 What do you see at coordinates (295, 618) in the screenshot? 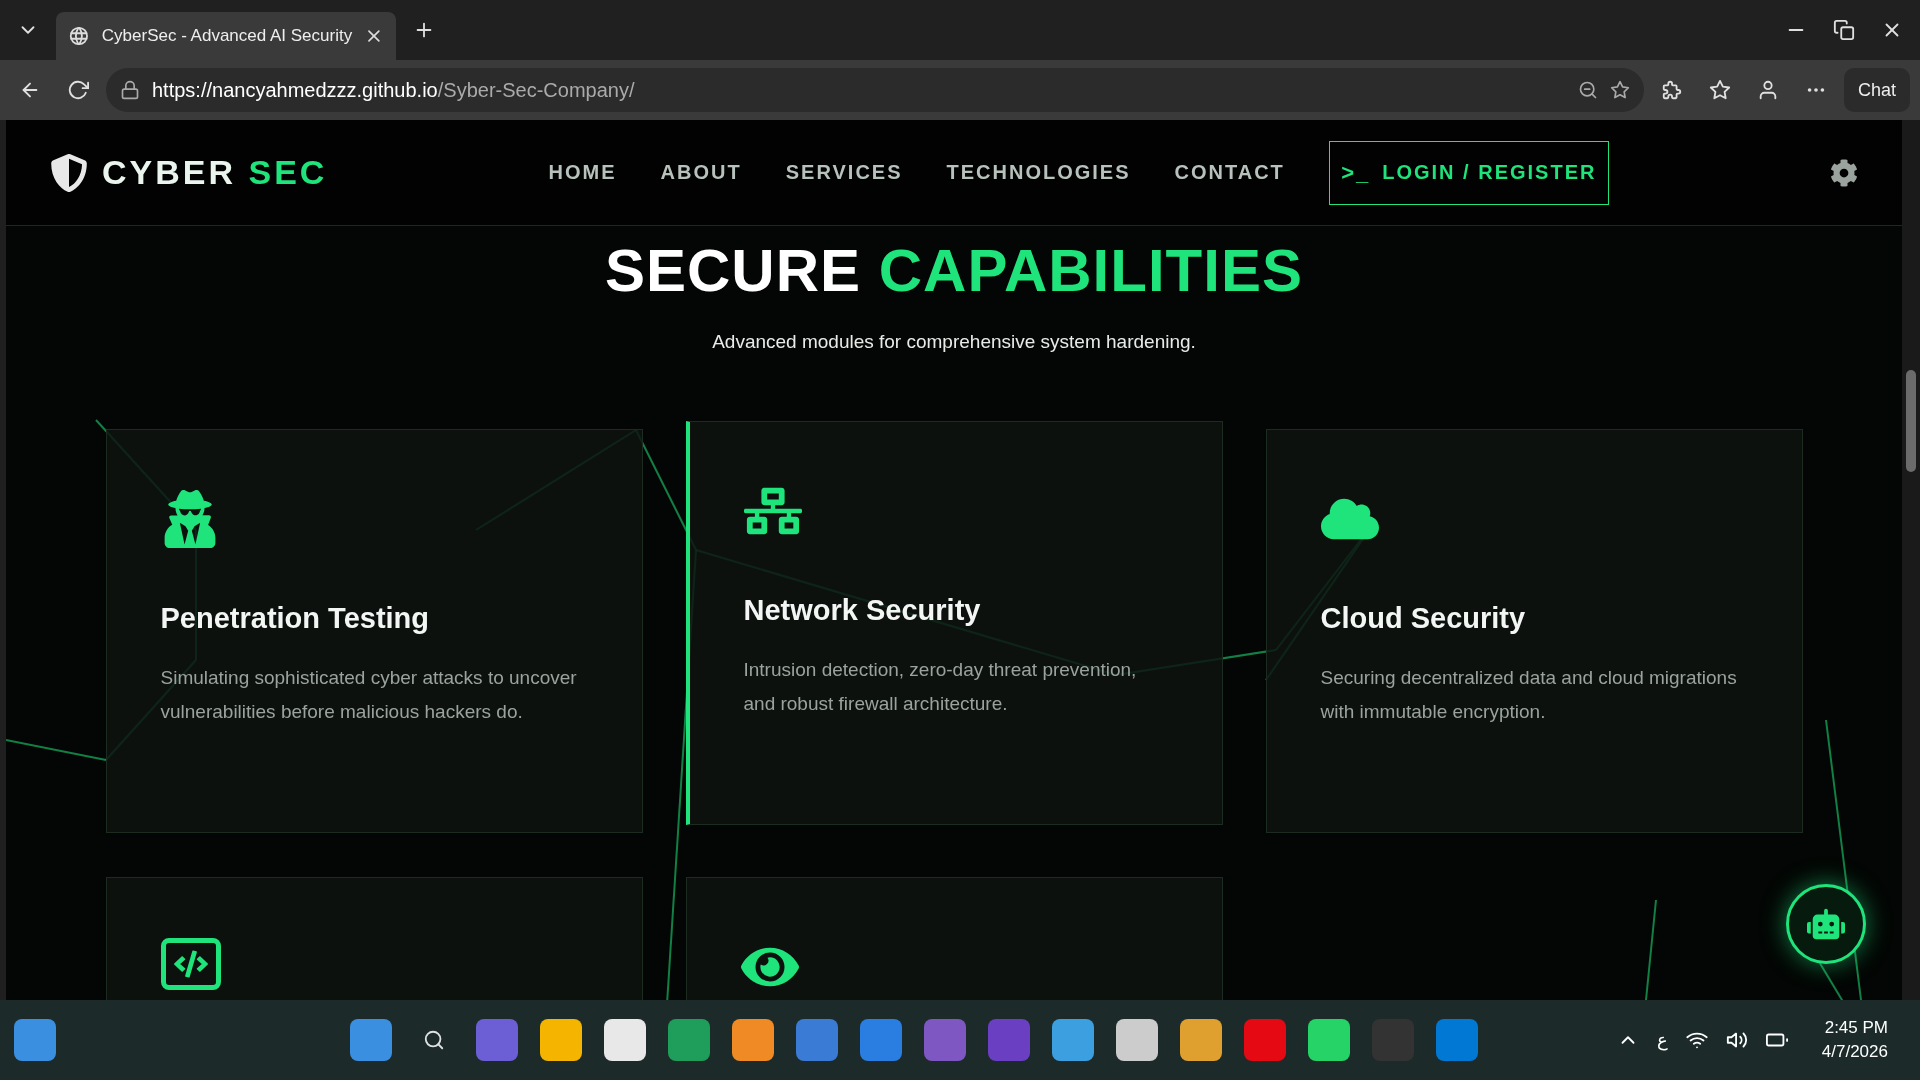
I see `card-title: Penetration Testing` at bounding box center [295, 618].